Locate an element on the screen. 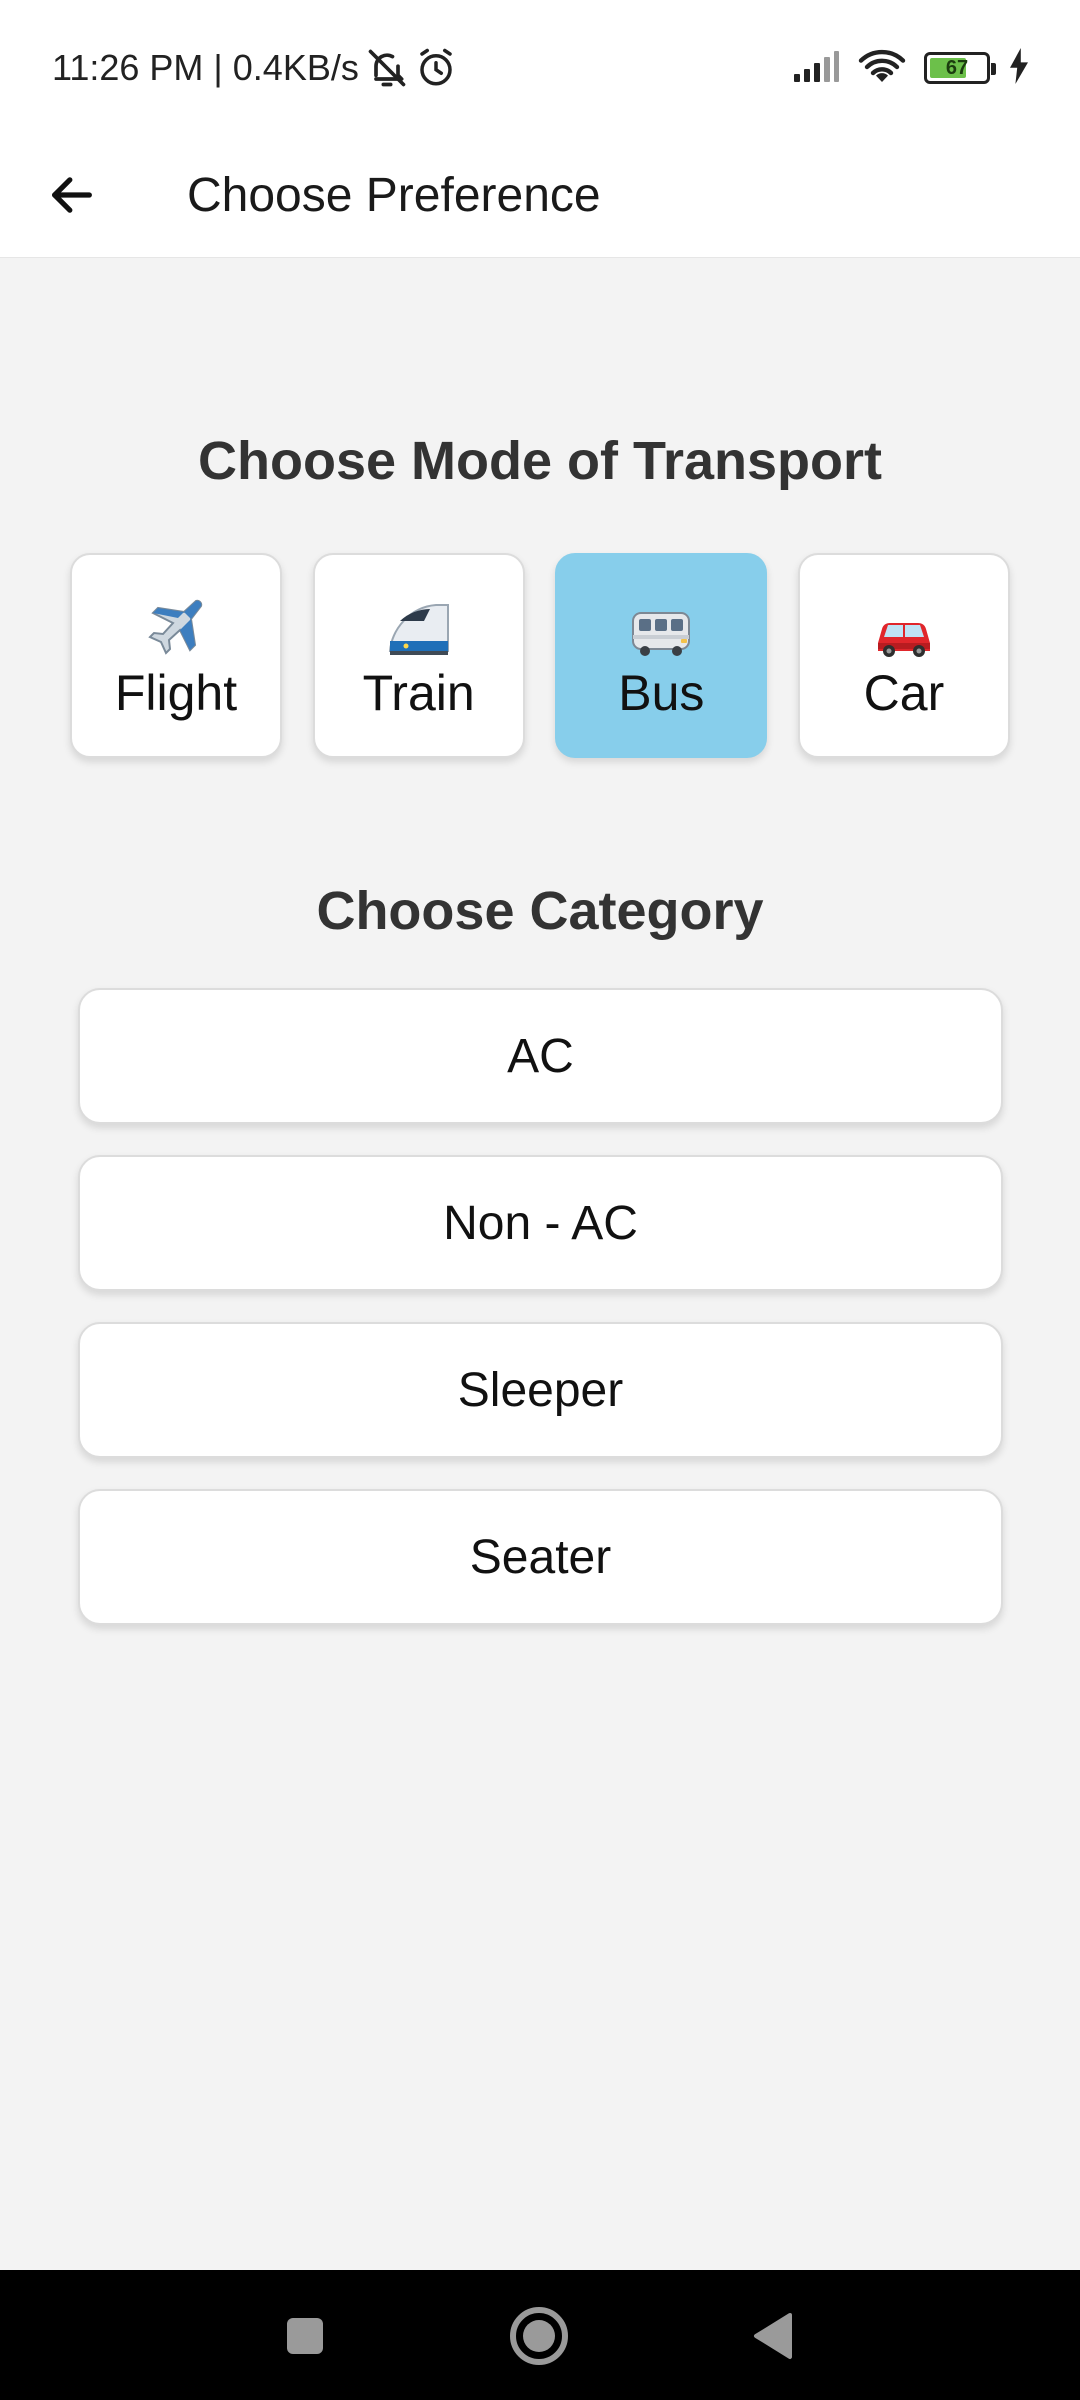  category-option-seater: Seater is located at coordinates (540, 1557).